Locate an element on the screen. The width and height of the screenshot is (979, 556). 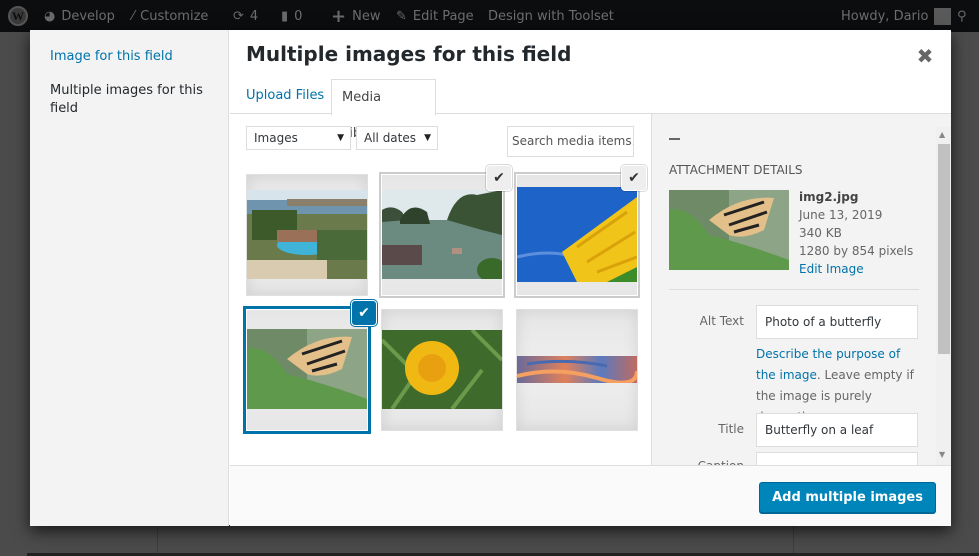
media-type-filter: Images ▼ is located at coordinates (298, 138).